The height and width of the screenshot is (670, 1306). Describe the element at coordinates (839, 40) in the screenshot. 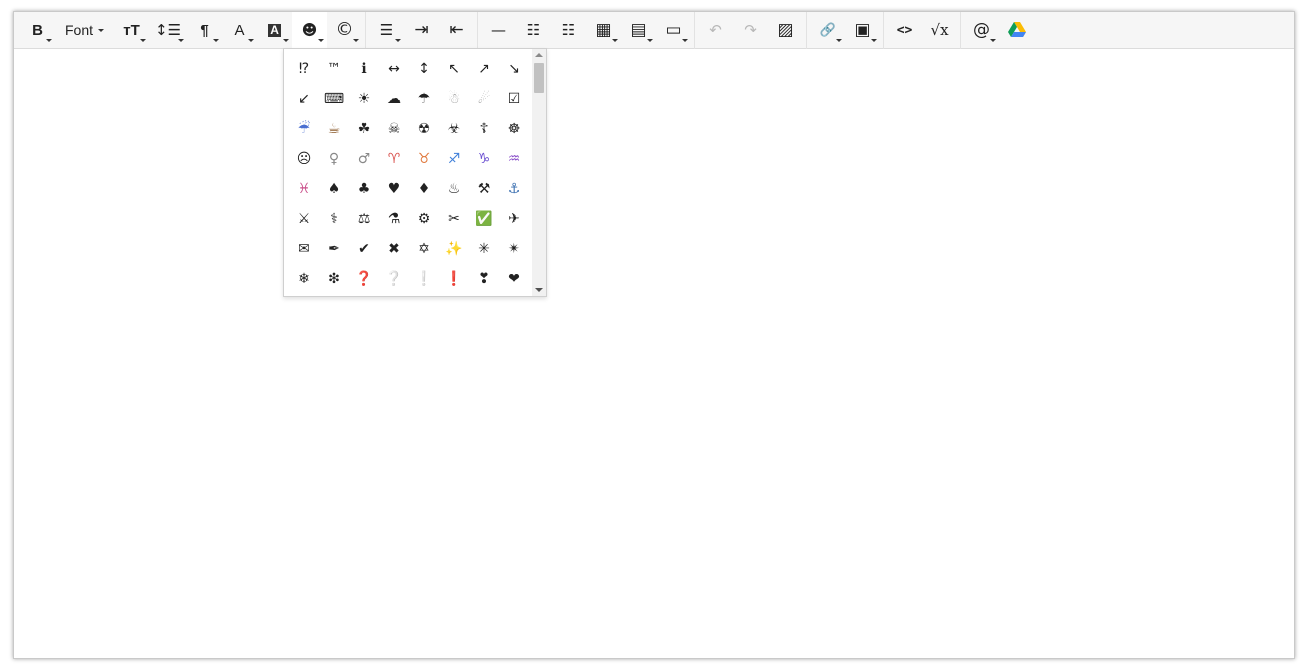

I see `chevron-down-icon` at that location.